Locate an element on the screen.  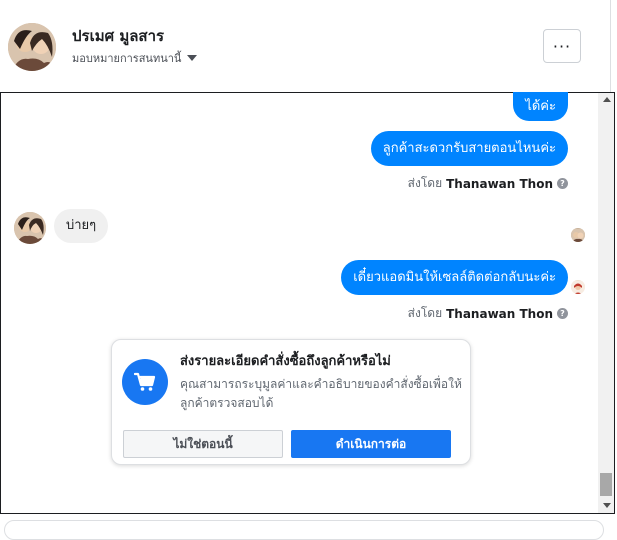
assign-conversation-dropdown: มอบหมายการสนทนานี้ is located at coordinates (135, 58).